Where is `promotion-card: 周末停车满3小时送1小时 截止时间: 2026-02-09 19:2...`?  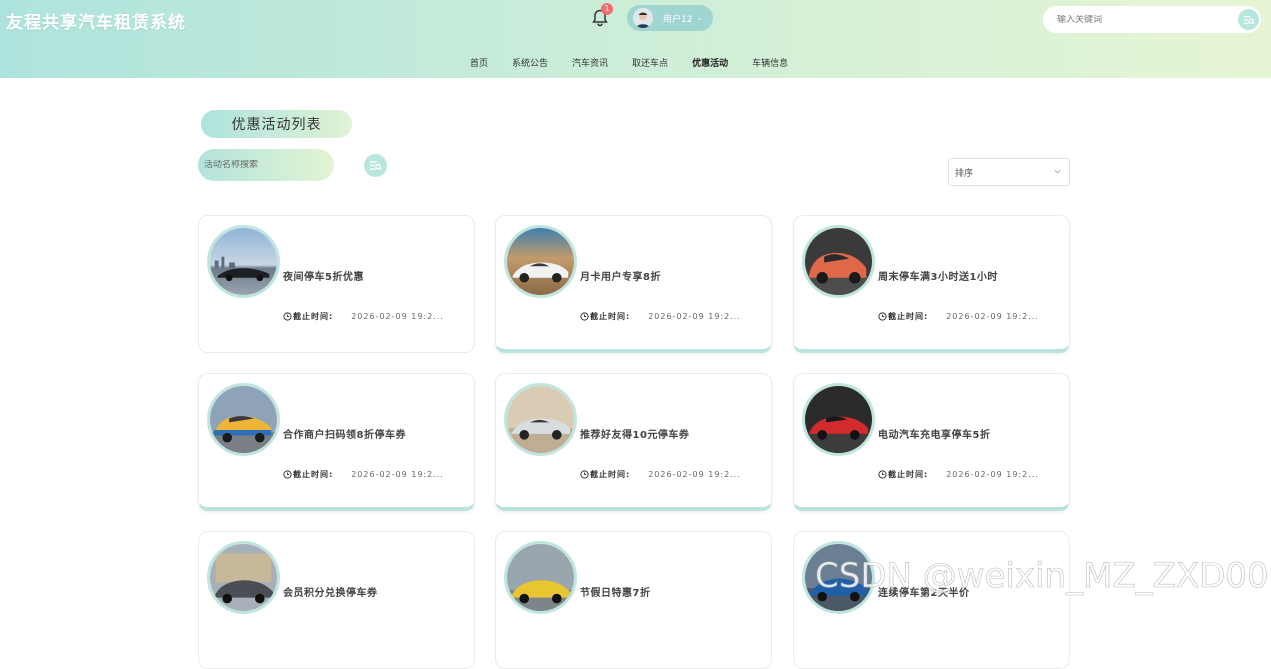 promotion-card: 周末停车满3小时送1小时 截止时间: 2026-02-09 19:2... is located at coordinates (931, 284).